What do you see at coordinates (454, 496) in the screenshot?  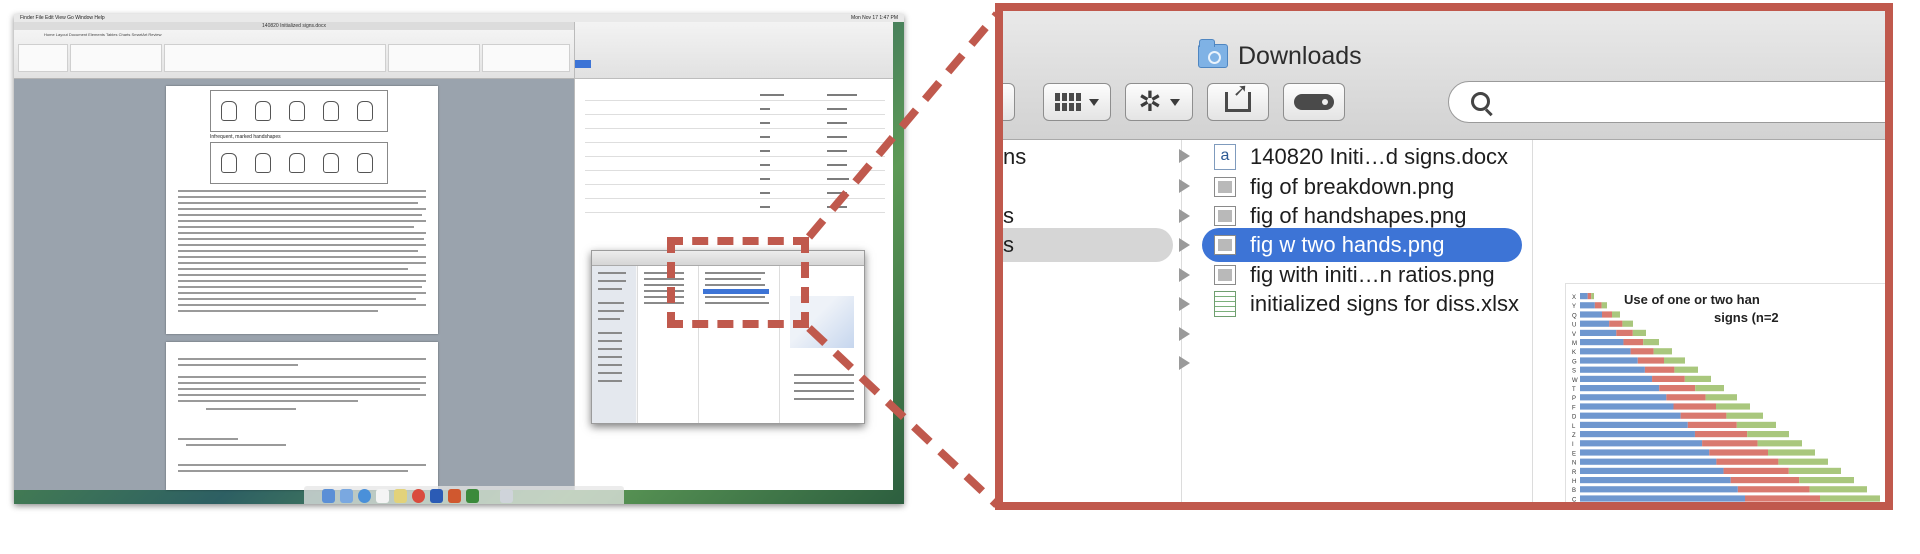 I see `powerpoint-icon` at bounding box center [454, 496].